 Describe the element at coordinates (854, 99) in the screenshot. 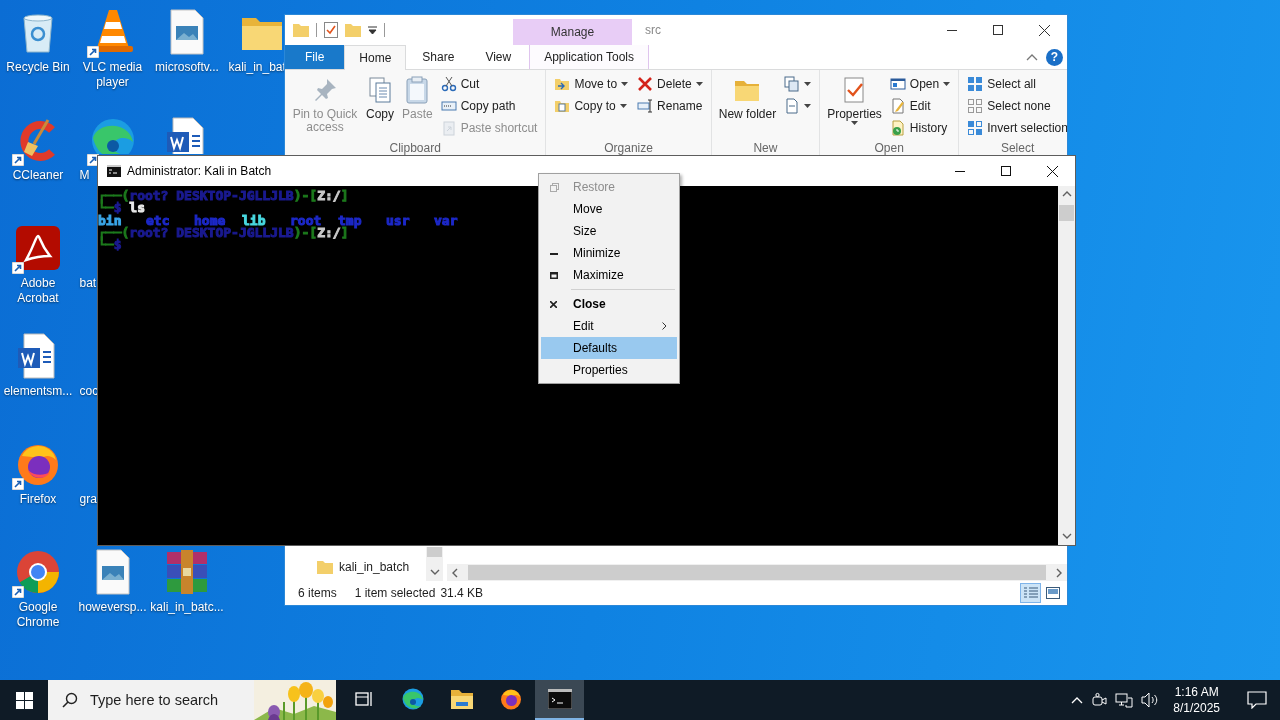

I see `ribbon-button: Properties` at that location.